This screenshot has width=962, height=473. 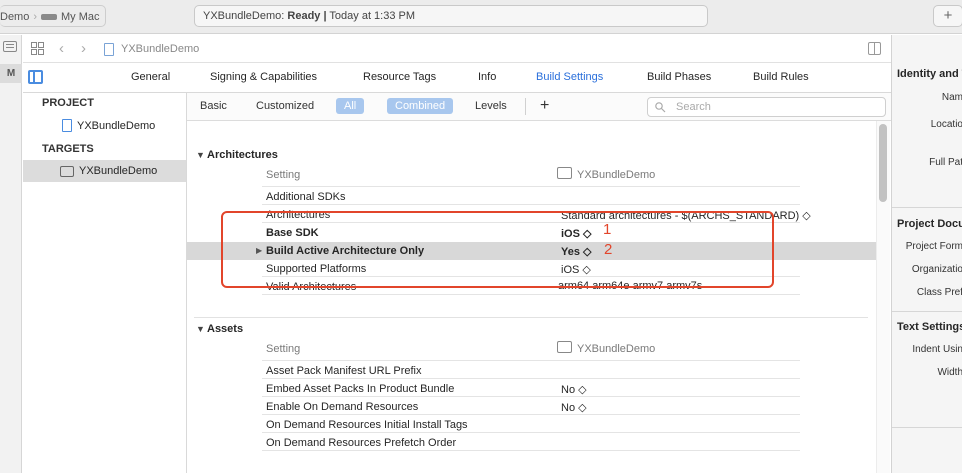 I want to click on value-embed-asset-packs: No ◇, so click(x=574, y=389).